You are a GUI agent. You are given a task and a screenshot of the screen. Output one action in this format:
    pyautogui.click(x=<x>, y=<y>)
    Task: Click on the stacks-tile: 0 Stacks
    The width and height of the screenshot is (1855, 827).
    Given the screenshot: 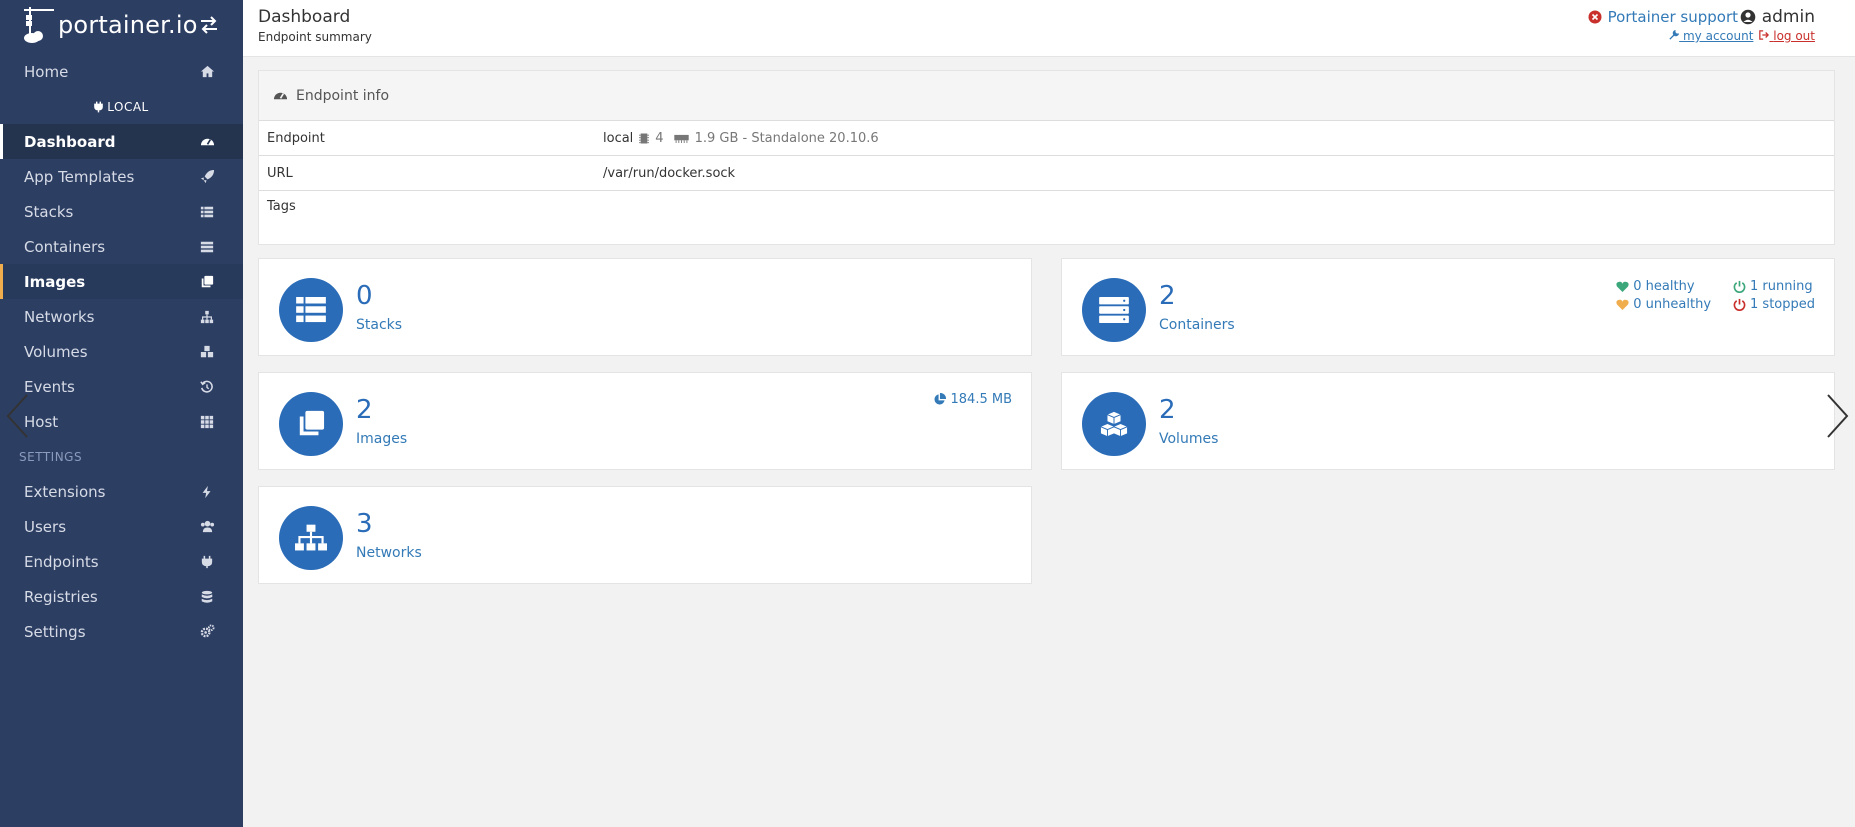 What is the action you would take?
    pyautogui.click(x=645, y=307)
    